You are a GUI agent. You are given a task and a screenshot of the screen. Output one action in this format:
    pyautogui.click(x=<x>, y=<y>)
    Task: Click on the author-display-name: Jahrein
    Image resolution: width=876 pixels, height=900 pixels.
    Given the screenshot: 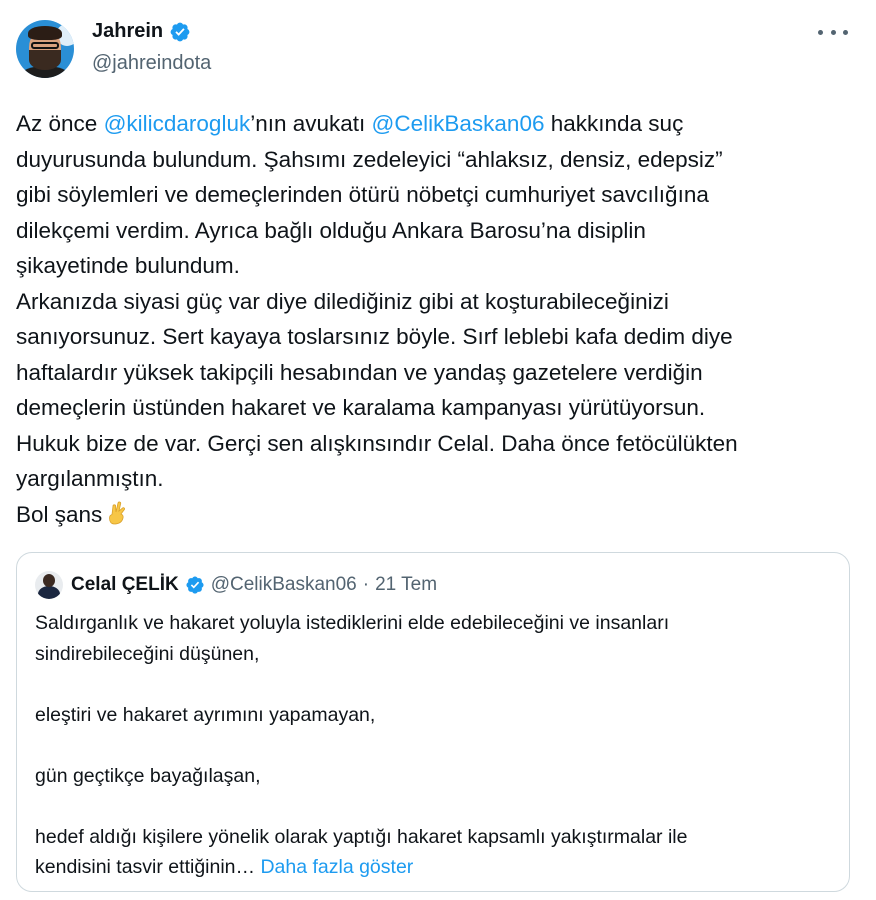 What is the action you would take?
    pyautogui.click(x=127, y=31)
    